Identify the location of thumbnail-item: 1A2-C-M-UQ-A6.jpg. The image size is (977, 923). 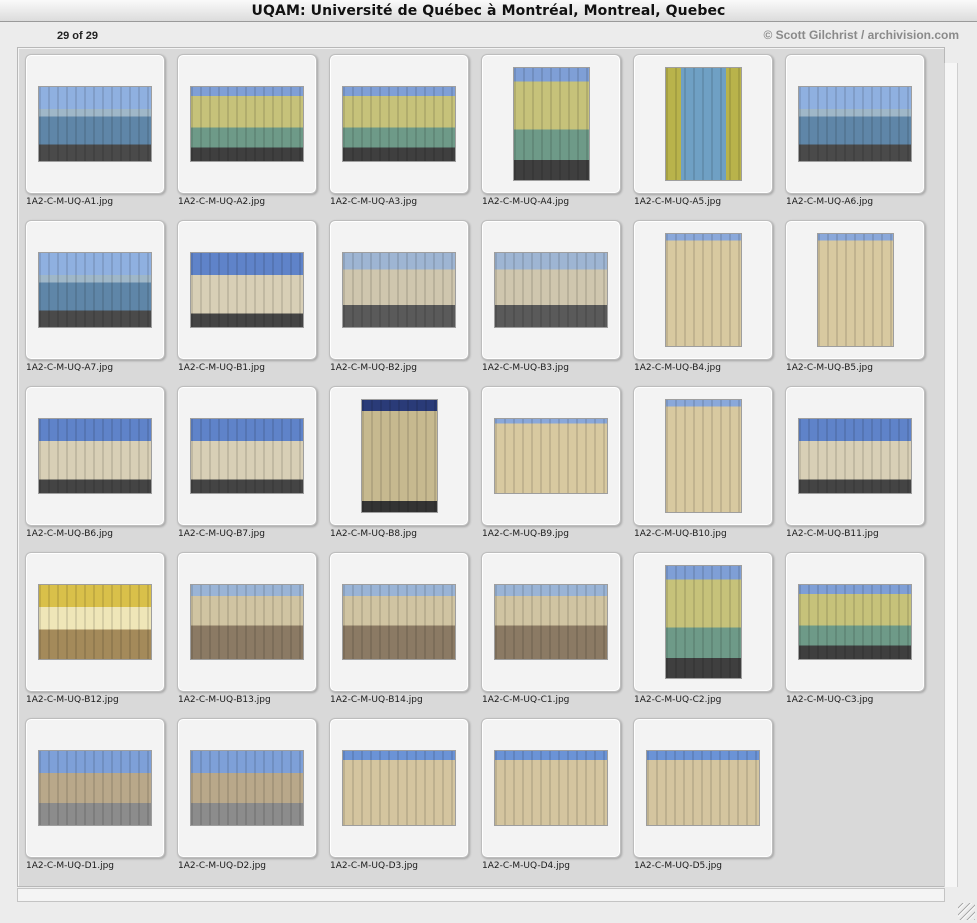
(855, 130).